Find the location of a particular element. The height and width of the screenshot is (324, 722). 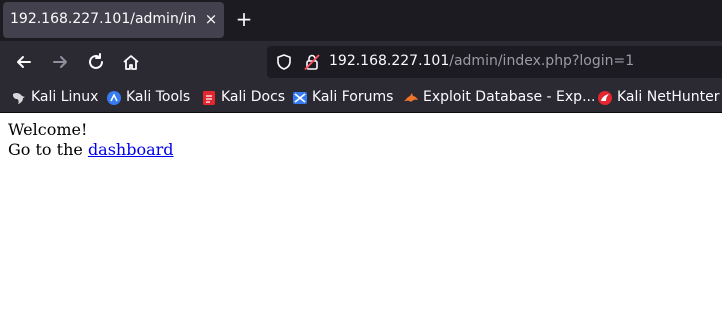

bookmark-label: Kali Forums is located at coordinates (353, 97).